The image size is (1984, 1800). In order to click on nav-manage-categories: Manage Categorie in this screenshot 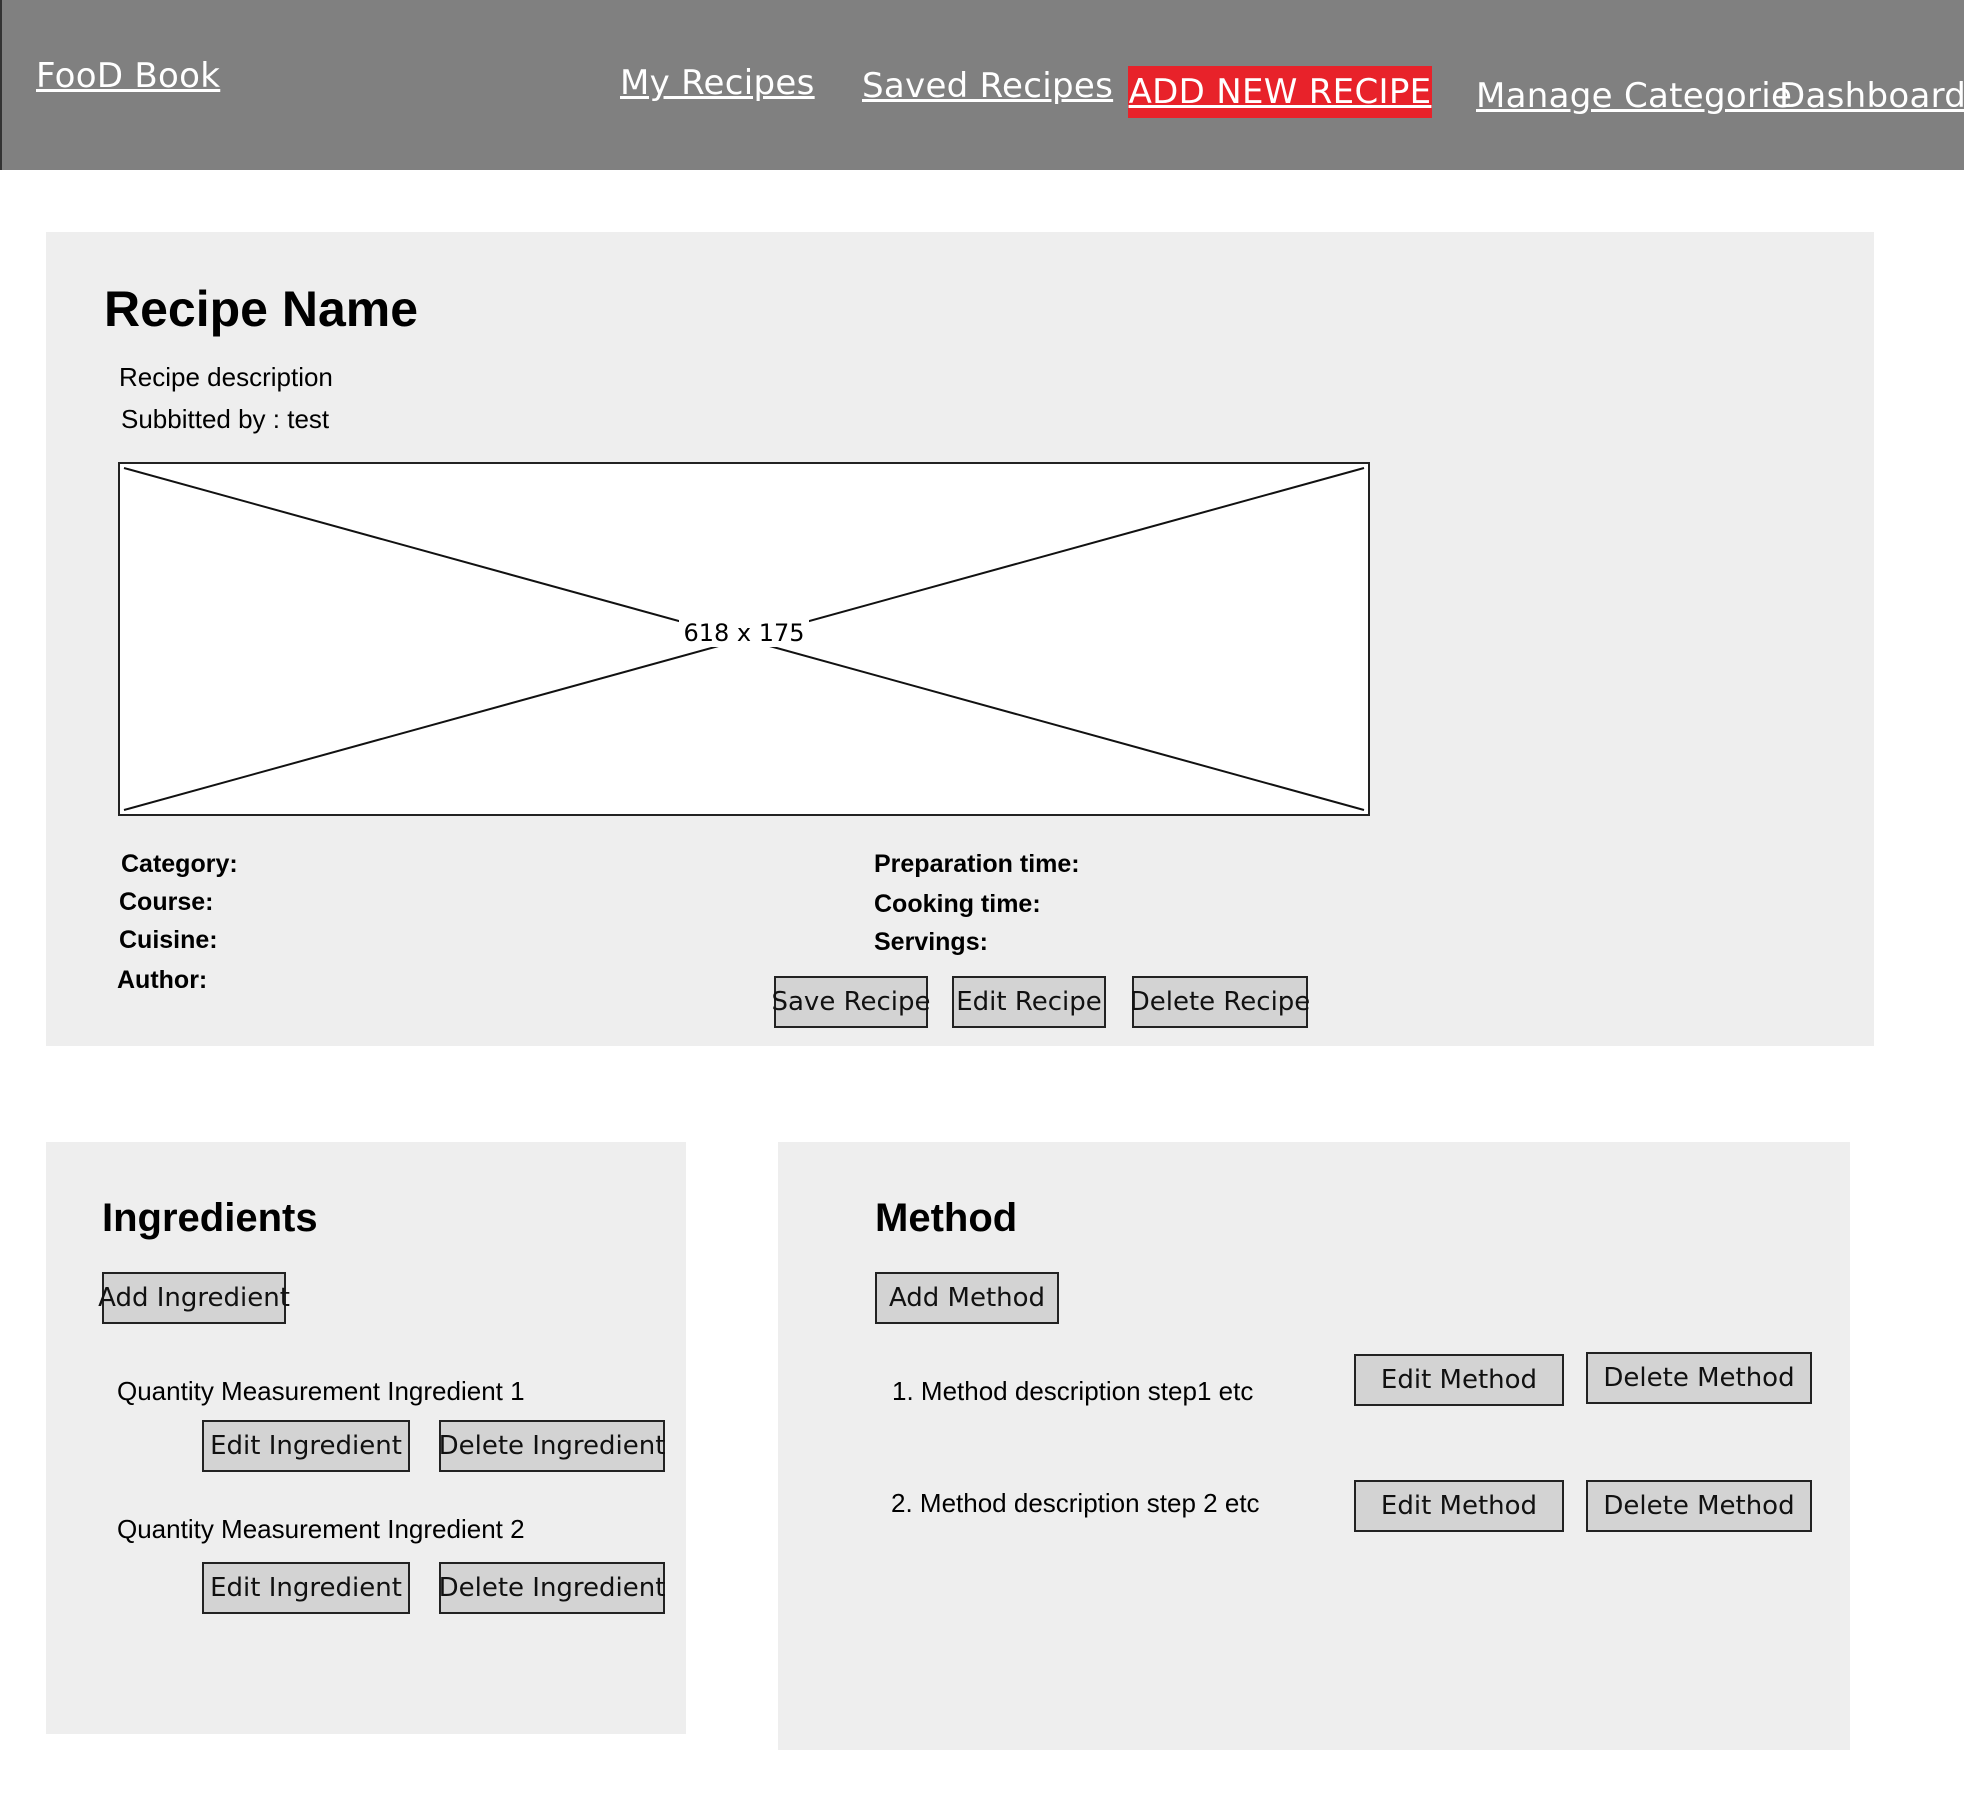, I will do `click(1634, 96)`.